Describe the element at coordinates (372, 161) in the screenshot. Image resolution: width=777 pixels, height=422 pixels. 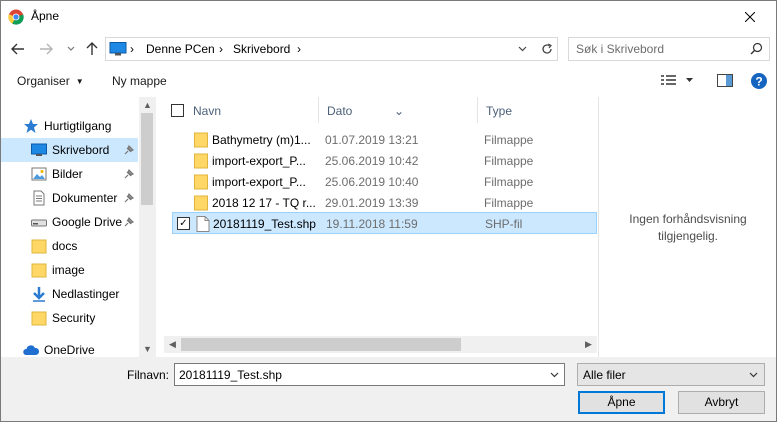
I see `file-date: 25.06.2019 10:42` at that location.